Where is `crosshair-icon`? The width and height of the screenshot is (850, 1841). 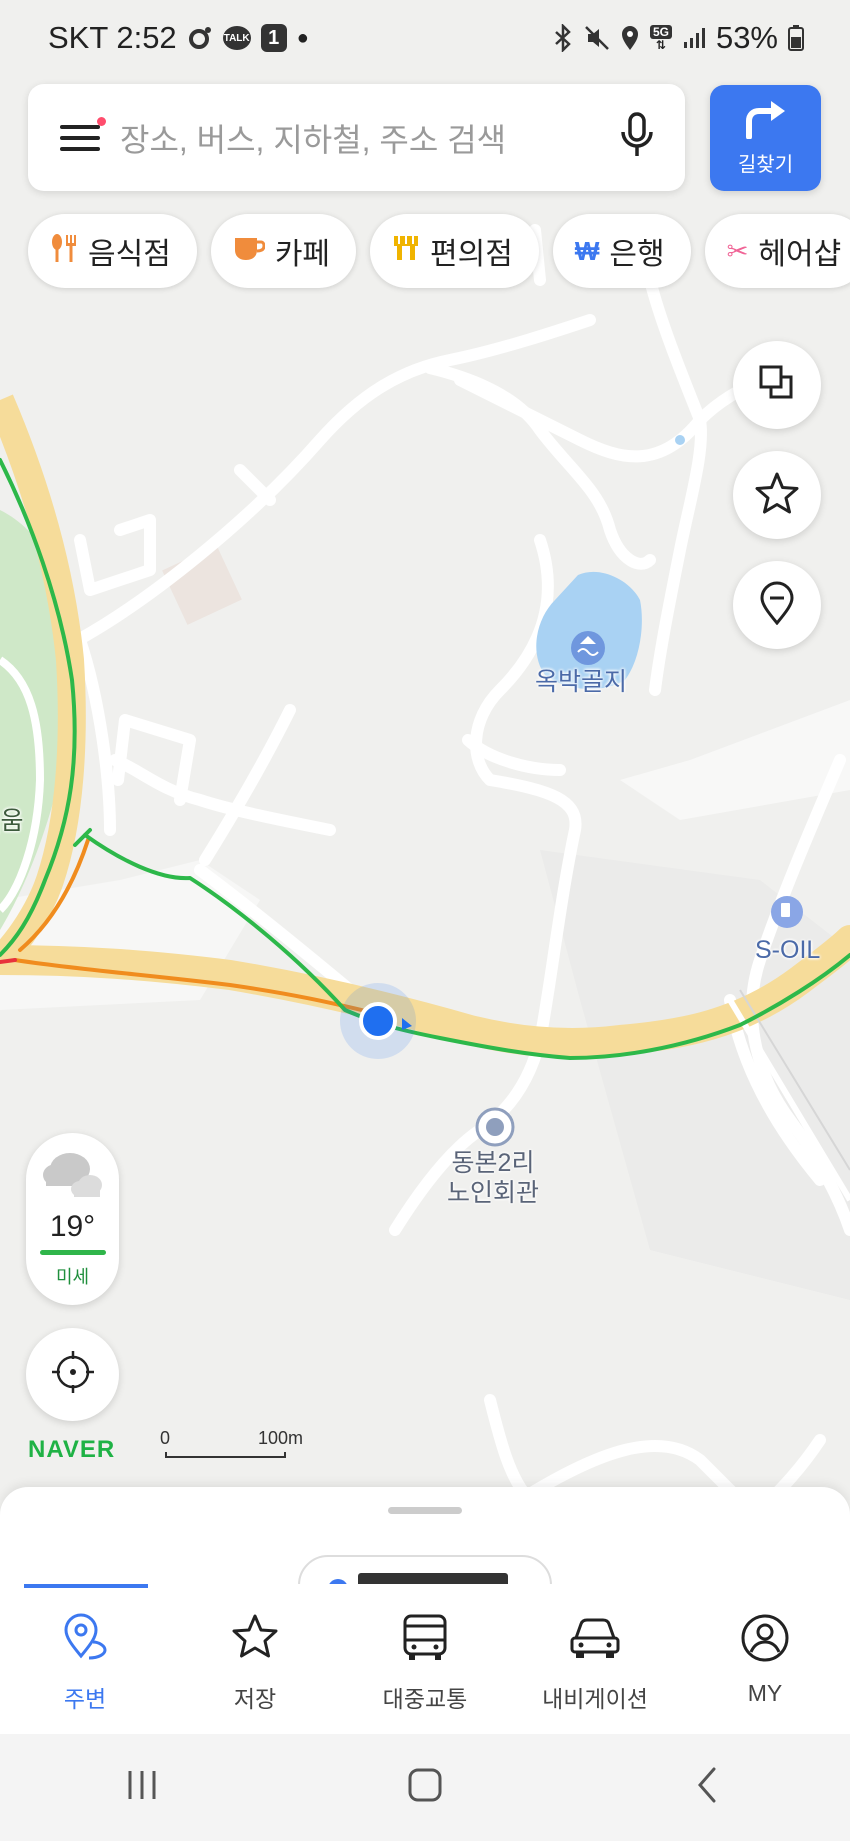
crosshair-icon is located at coordinates (73, 1374).